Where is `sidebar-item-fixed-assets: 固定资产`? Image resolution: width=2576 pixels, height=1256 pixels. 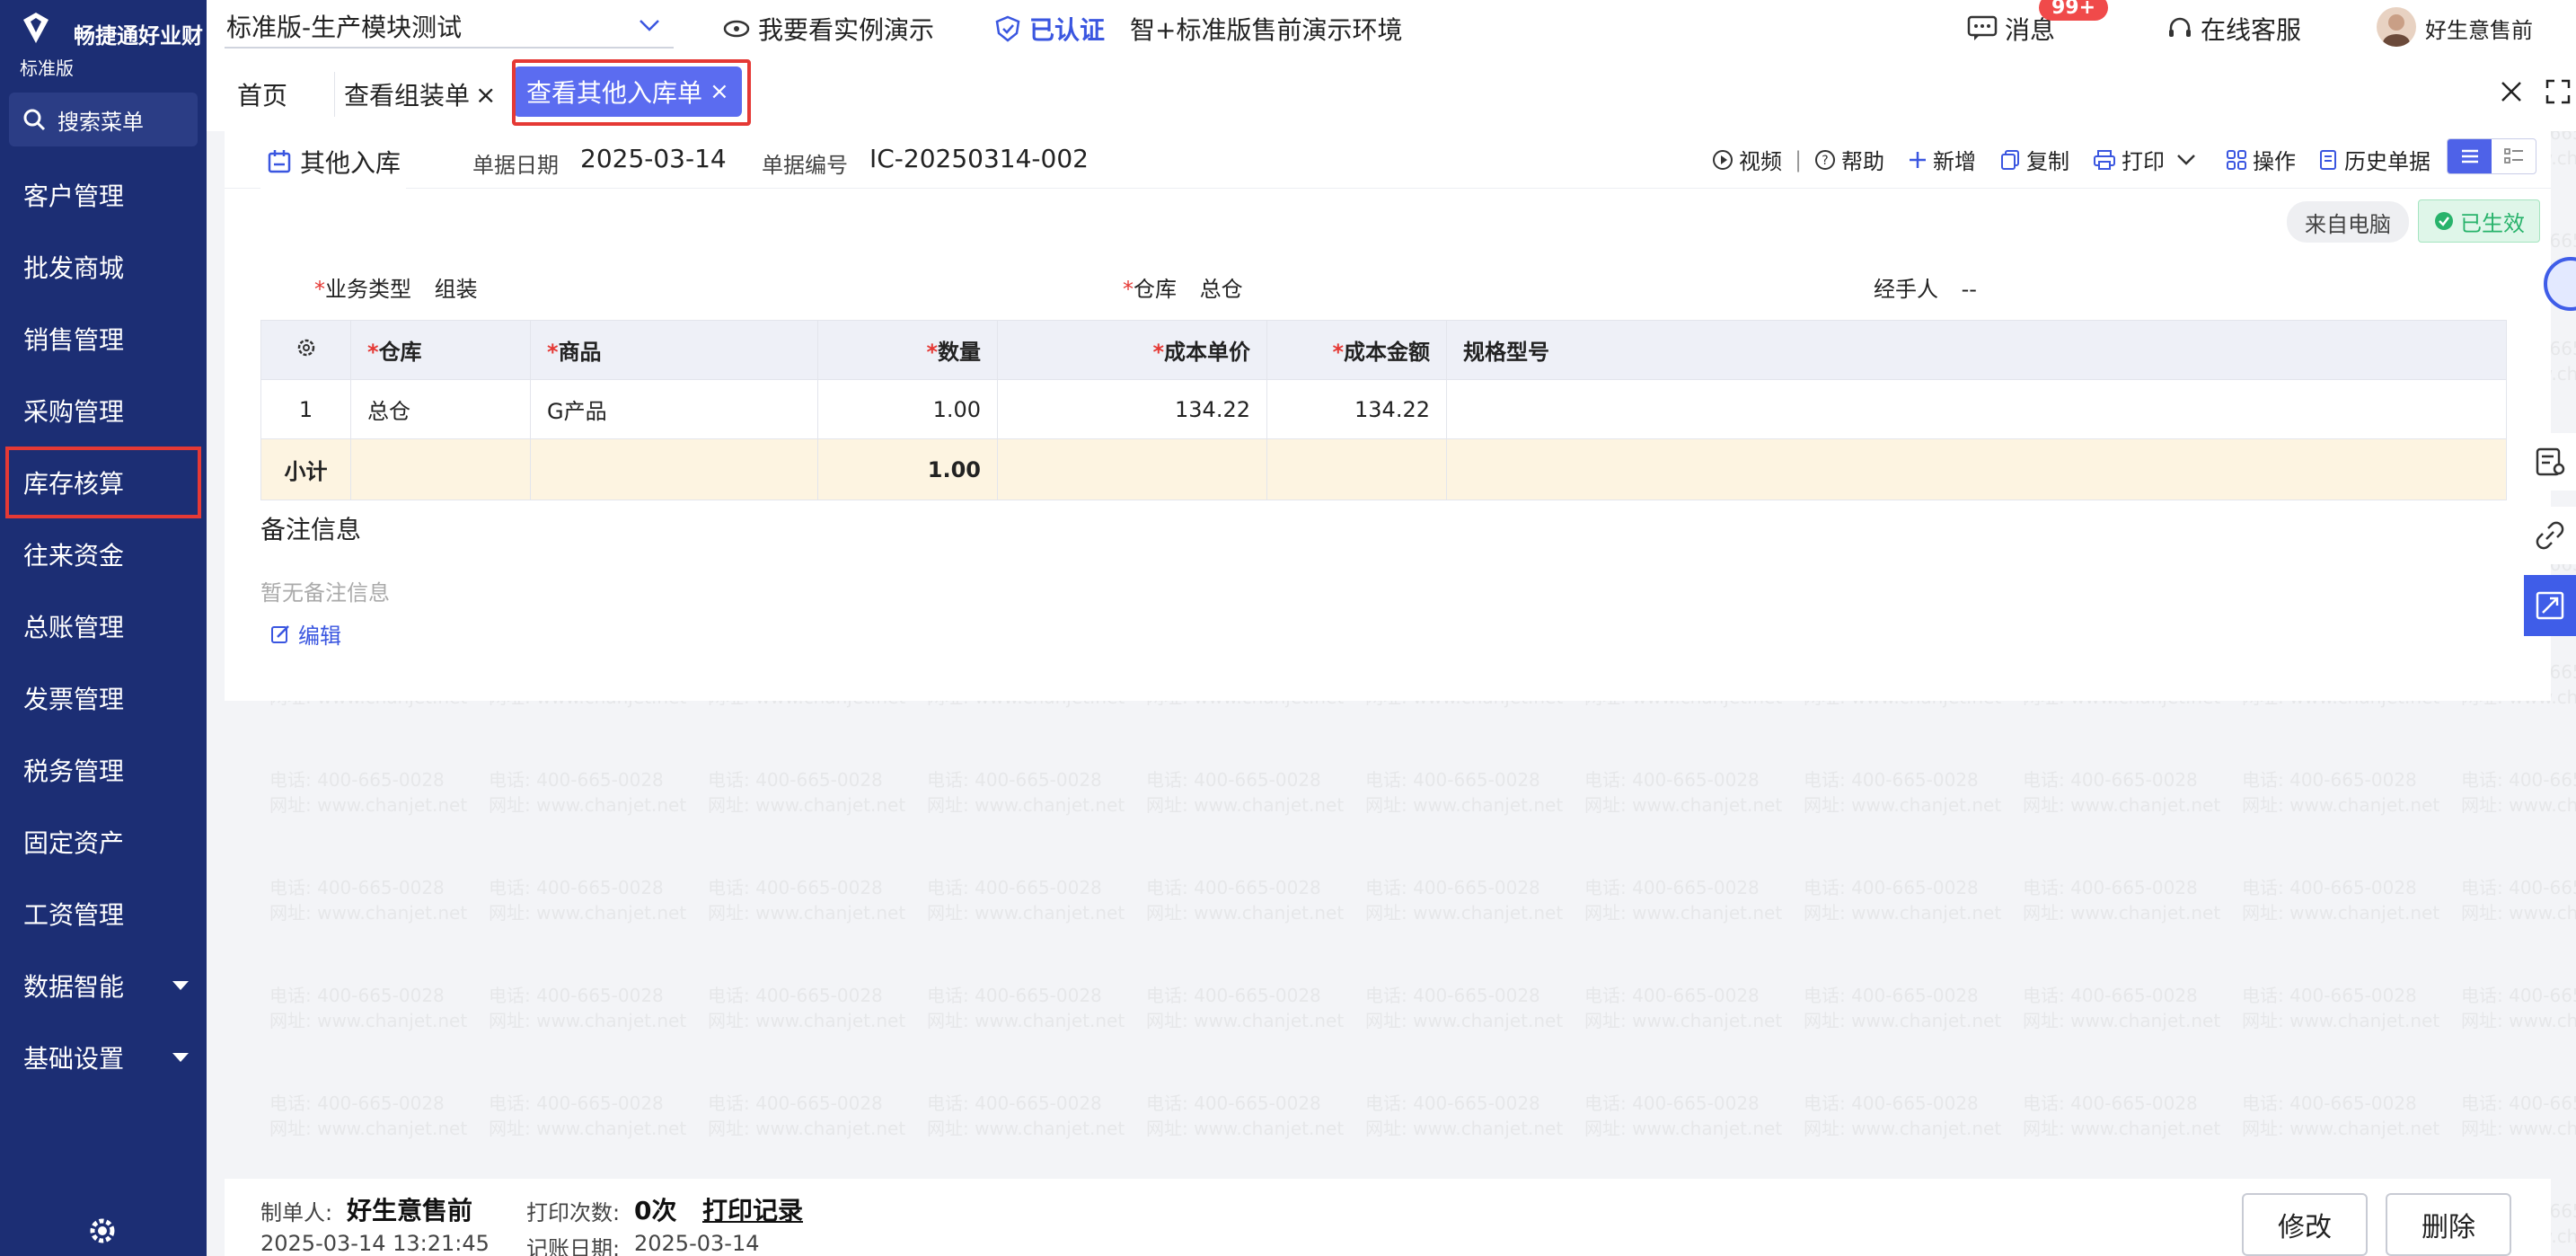
sidebar-item-fixed-assets: 固定资产 is located at coordinates (103, 842).